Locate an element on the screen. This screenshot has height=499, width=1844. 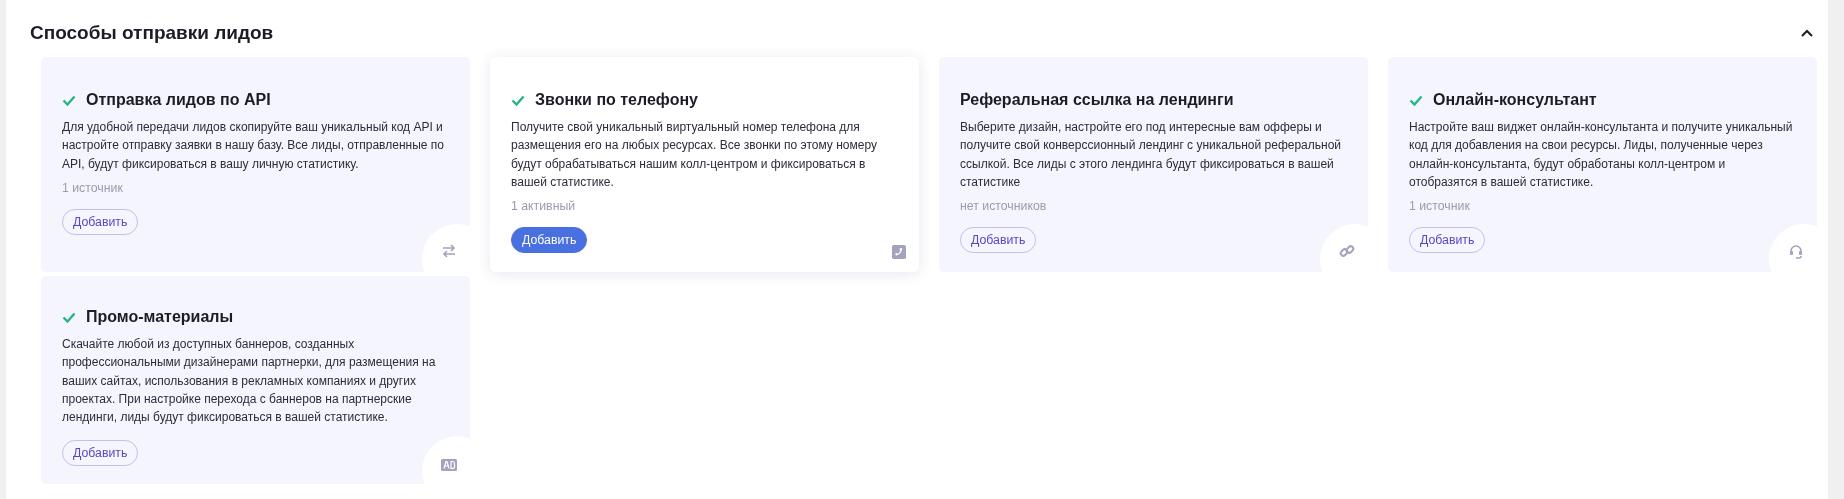
headset-icon is located at coordinates (1796, 251).